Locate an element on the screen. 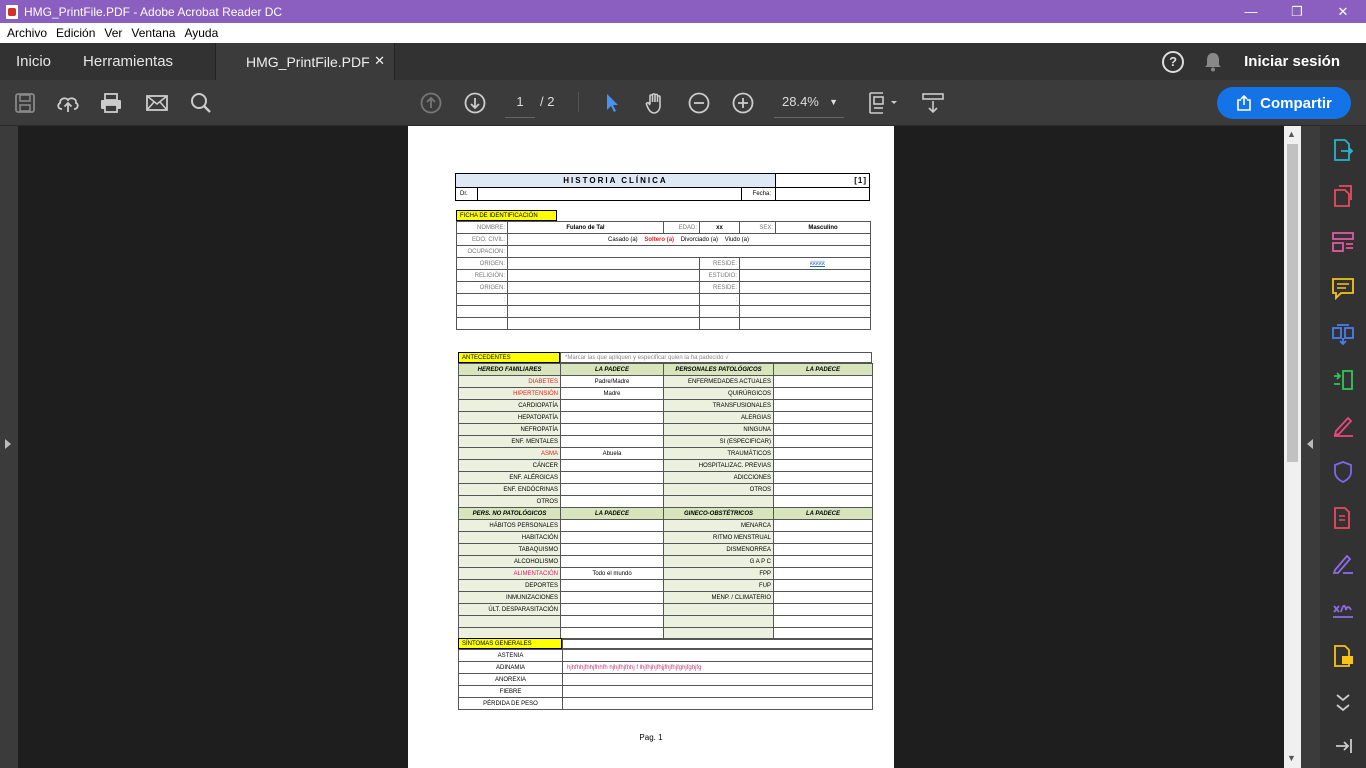  table-row: HÁBITOS PERSONALES MENARCA is located at coordinates (665, 525).